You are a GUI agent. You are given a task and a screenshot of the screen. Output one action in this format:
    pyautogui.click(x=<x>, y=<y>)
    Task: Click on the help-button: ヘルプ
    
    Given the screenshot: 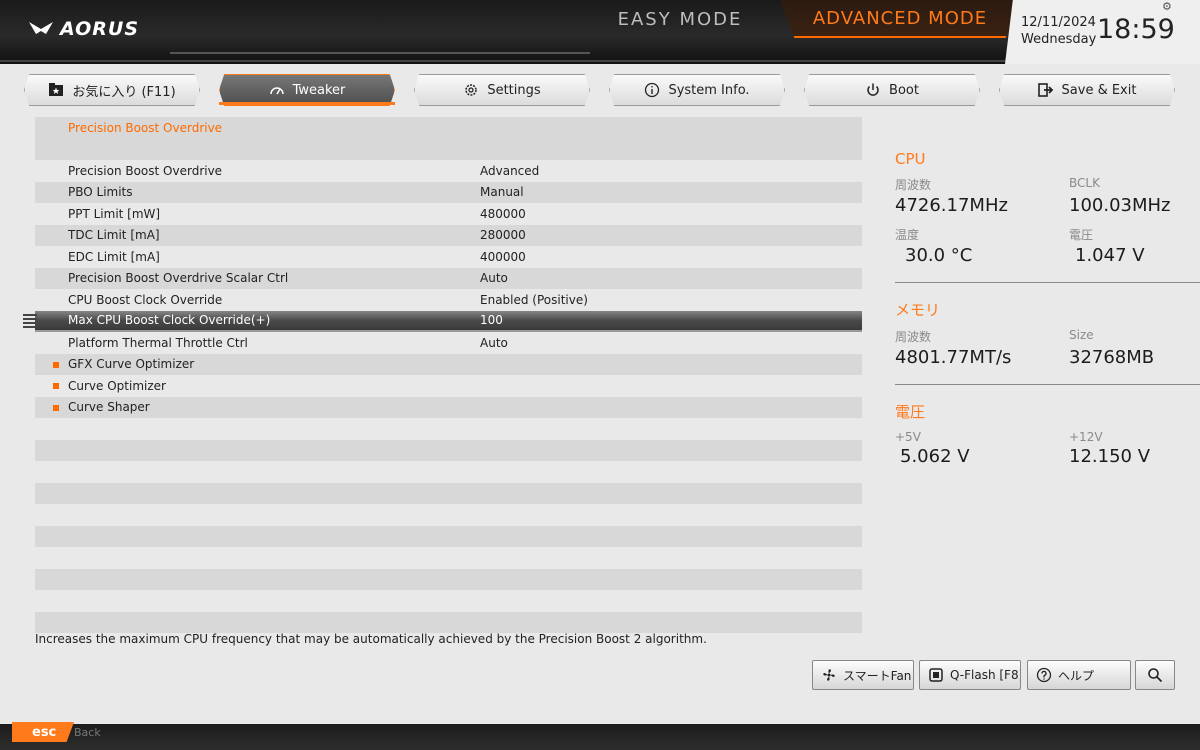 What is the action you would take?
    pyautogui.click(x=1079, y=675)
    